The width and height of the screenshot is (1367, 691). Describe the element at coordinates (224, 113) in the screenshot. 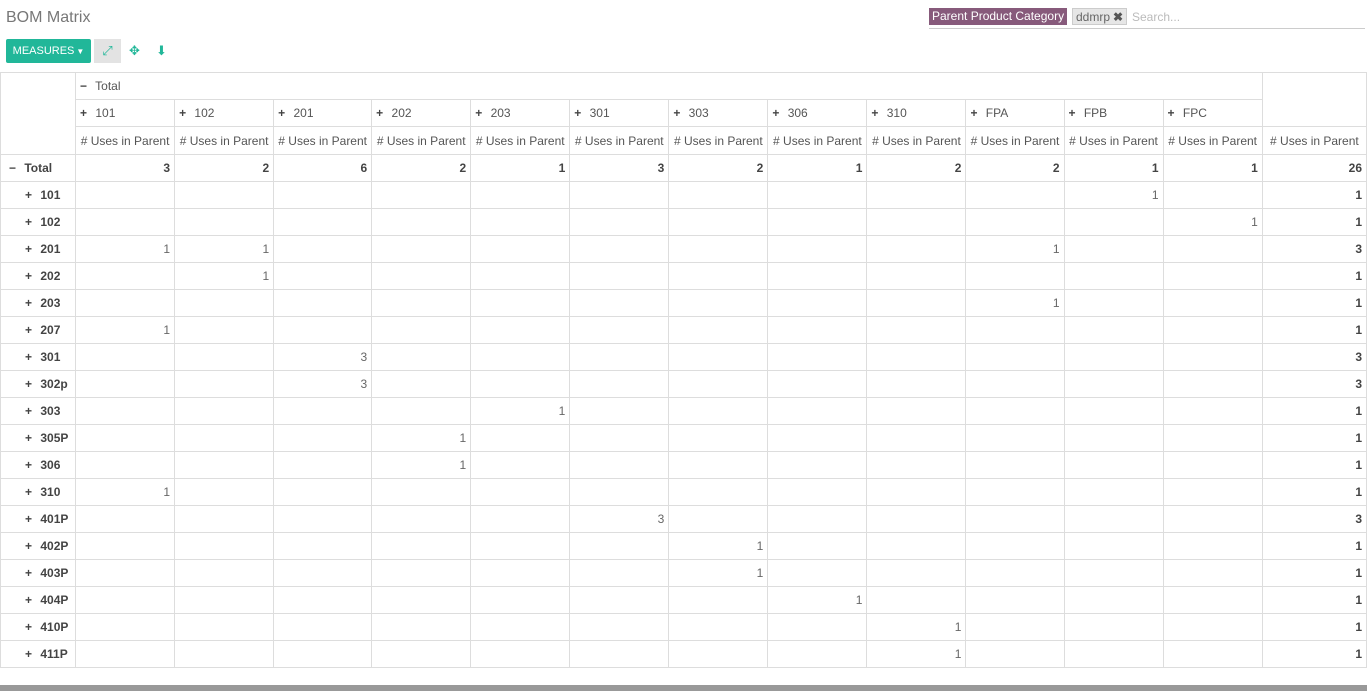

I see `col-header-item: + 102` at that location.